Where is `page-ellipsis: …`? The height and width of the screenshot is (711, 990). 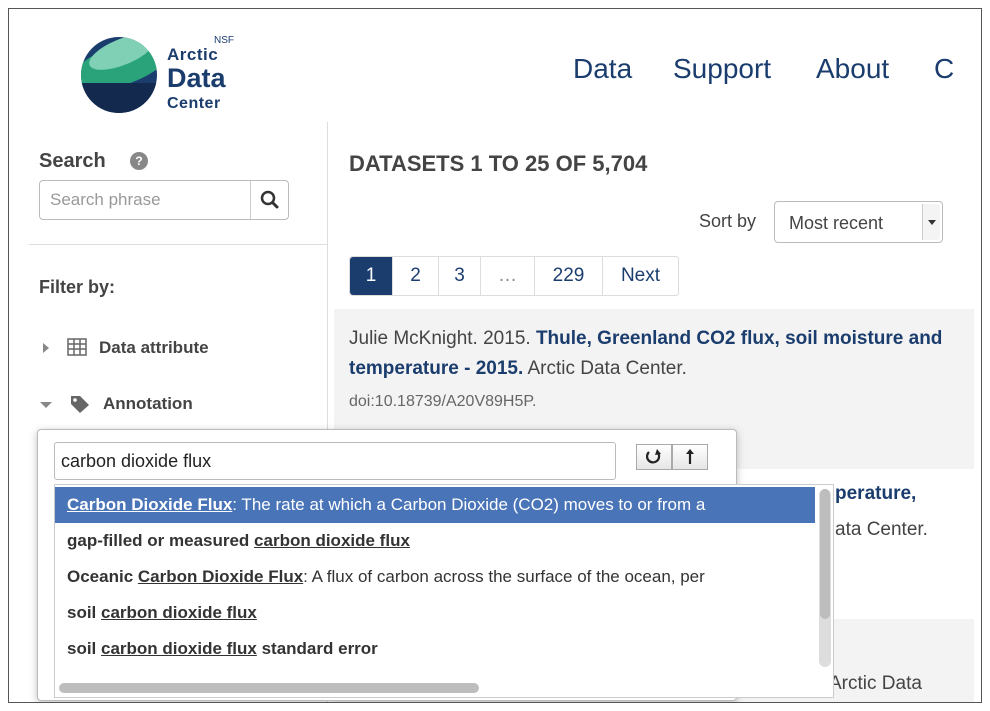 page-ellipsis: … is located at coordinates (507, 276).